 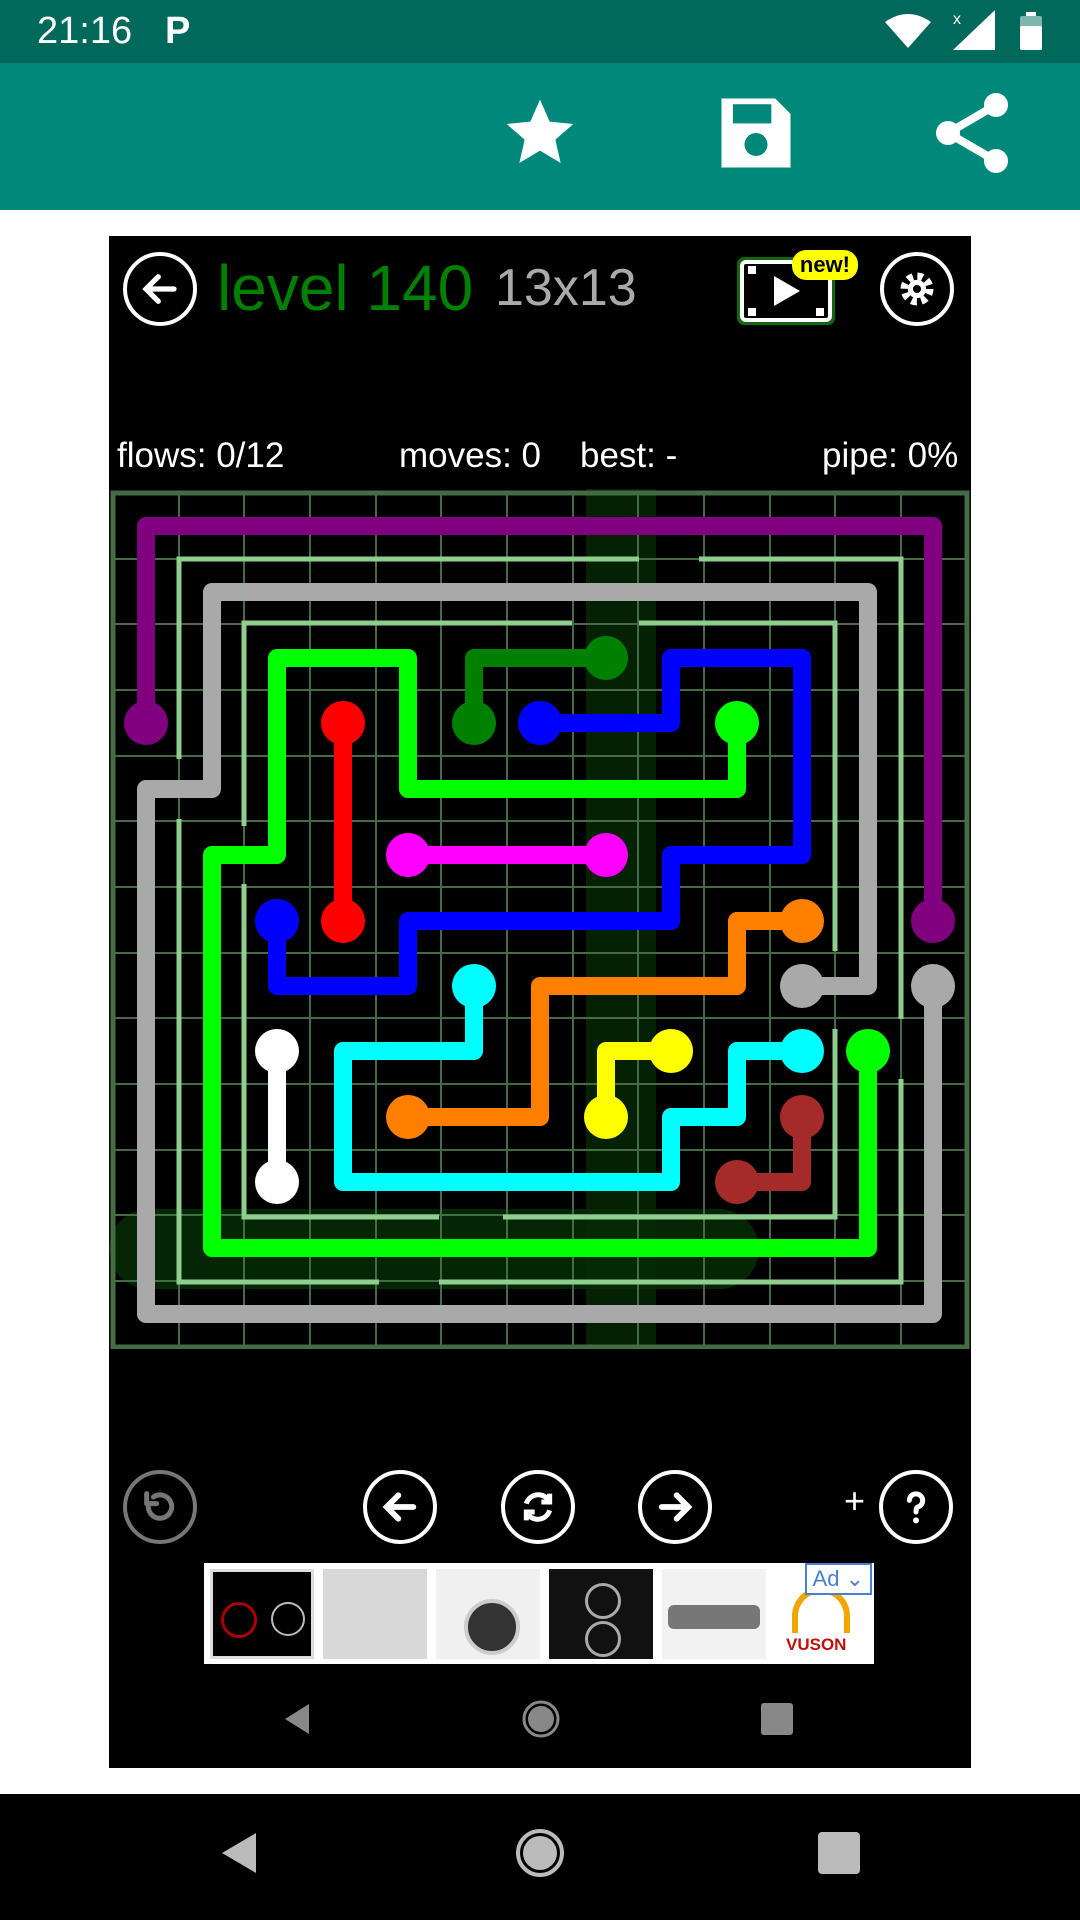 I want to click on video-button: new!, so click(x=796, y=290).